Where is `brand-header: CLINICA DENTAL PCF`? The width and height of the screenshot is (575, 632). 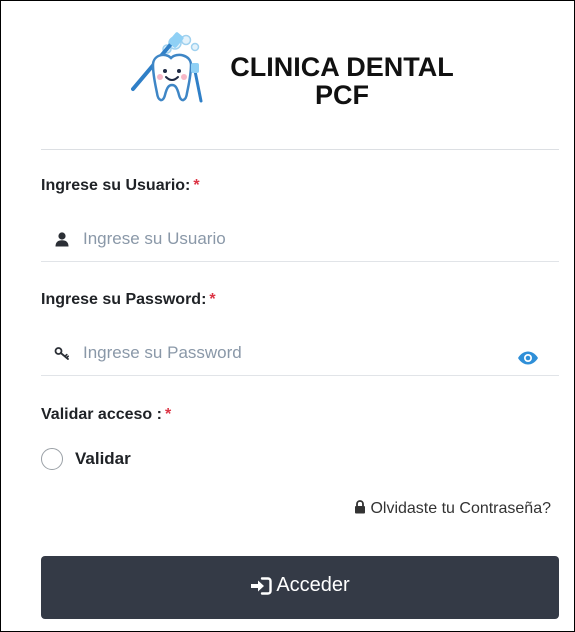
brand-header: CLINICA DENTAL PCF is located at coordinates (296, 78).